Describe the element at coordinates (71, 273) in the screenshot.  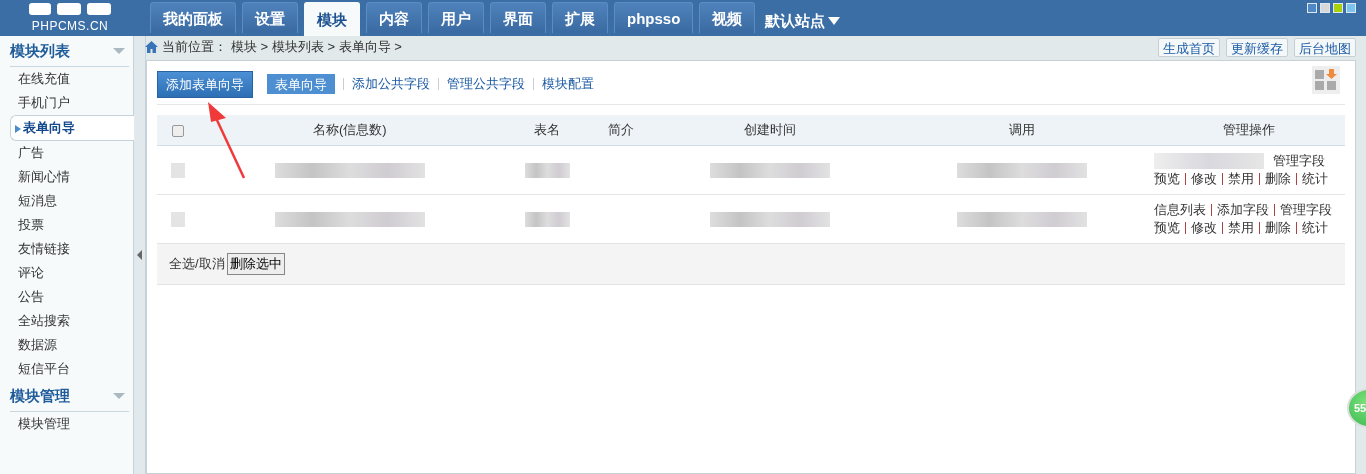
I see `sidebar-item: 评论` at that location.